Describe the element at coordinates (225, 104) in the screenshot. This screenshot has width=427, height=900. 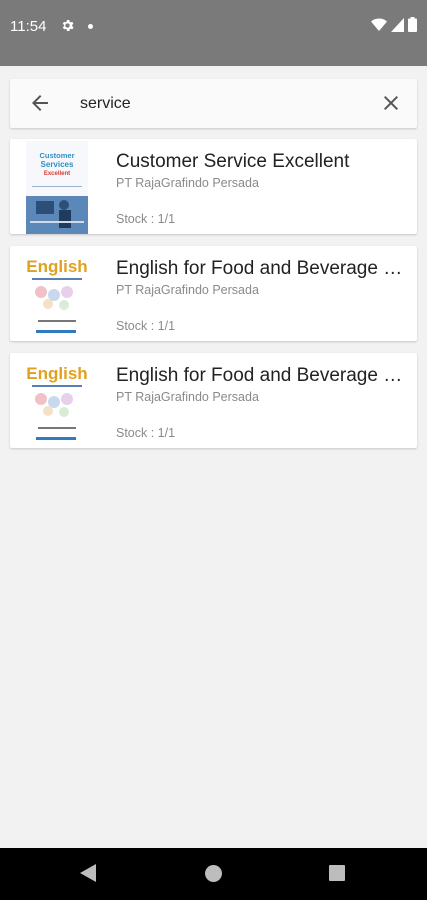
I see `search-input` at that location.